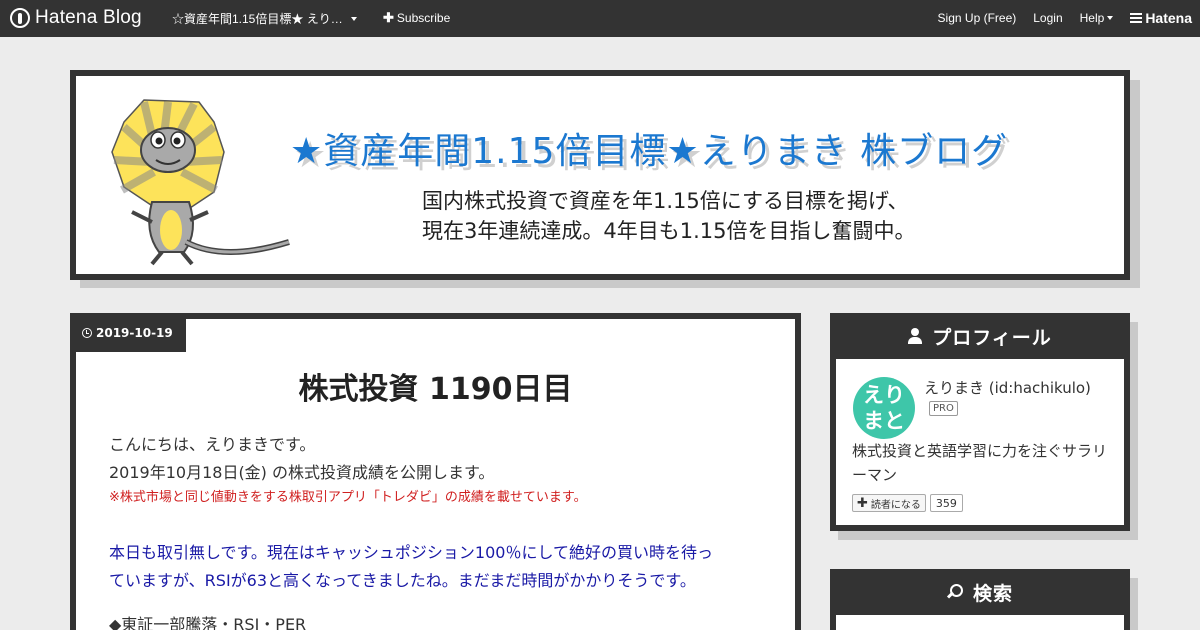  Describe the element at coordinates (665, 201) in the screenshot. I see `blog-description-line: 国内株式投資で資産を年1.15倍にする目標を掲げ、` at that location.